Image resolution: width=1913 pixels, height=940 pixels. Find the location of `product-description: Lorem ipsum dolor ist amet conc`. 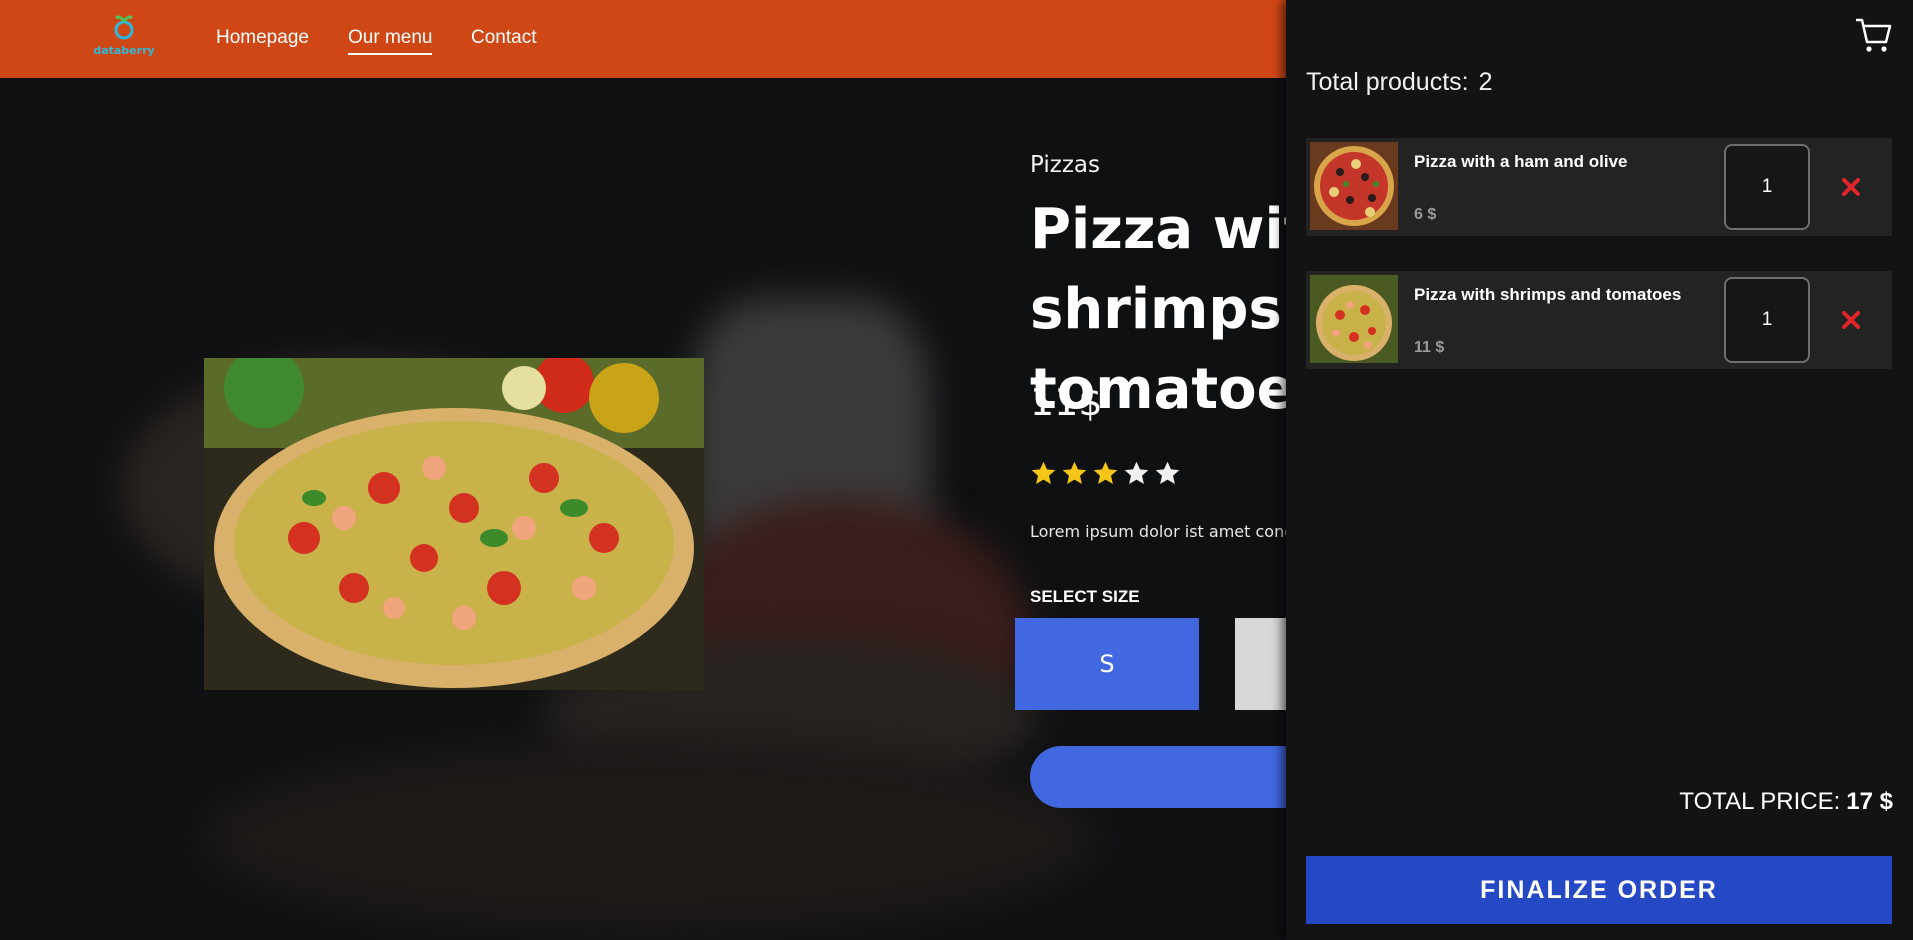

product-description: Lorem ipsum dolor ist amet conc is located at coordinates (1162, 531).